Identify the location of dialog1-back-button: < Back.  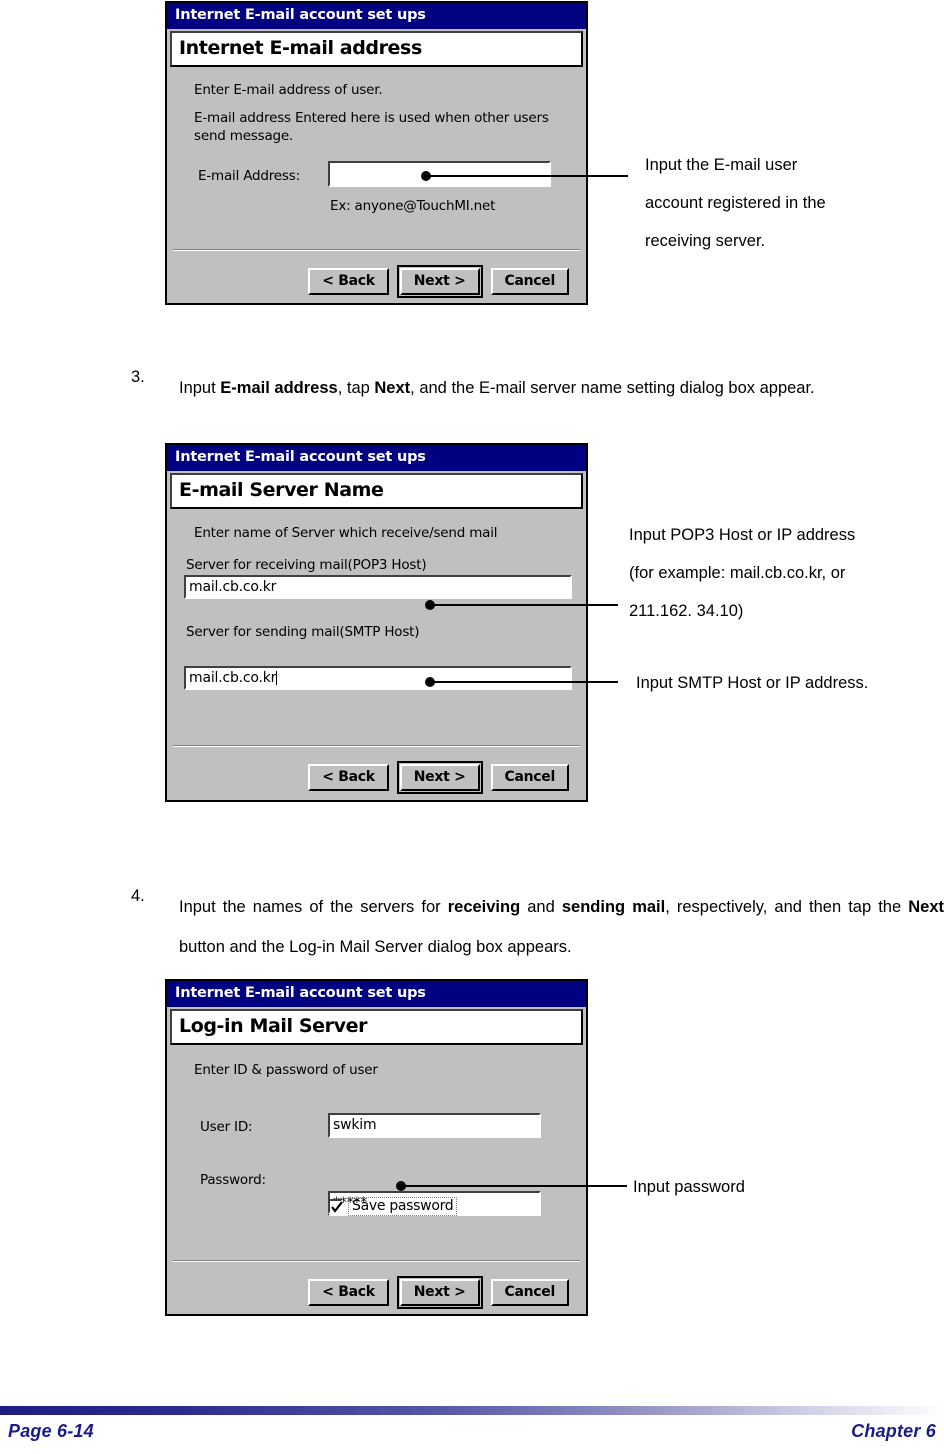
(348, 281).